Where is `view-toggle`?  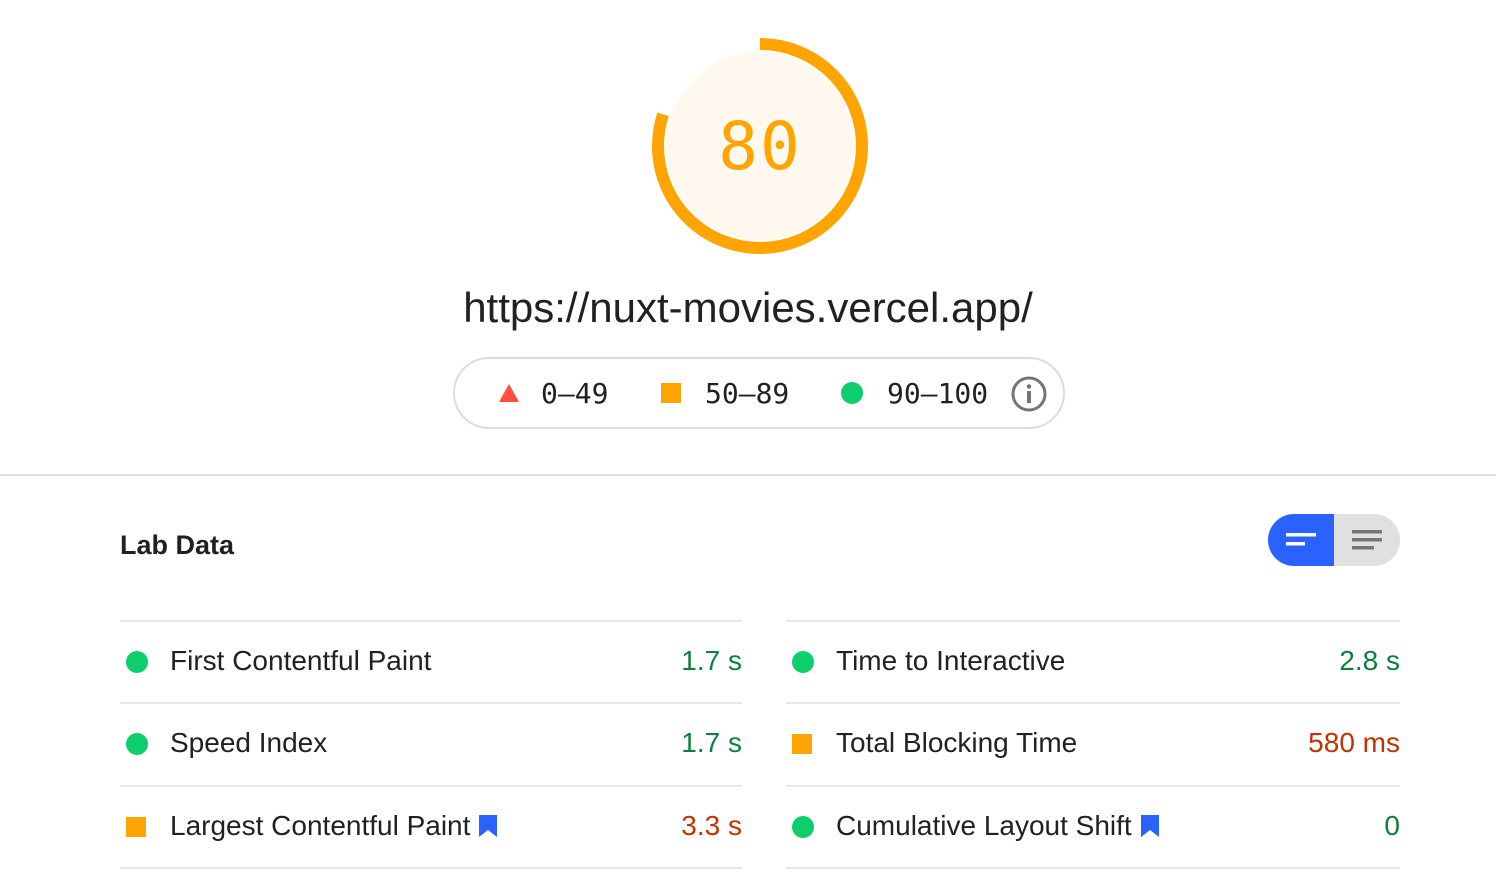 view-toggle is located at coordinates (1334, 540).